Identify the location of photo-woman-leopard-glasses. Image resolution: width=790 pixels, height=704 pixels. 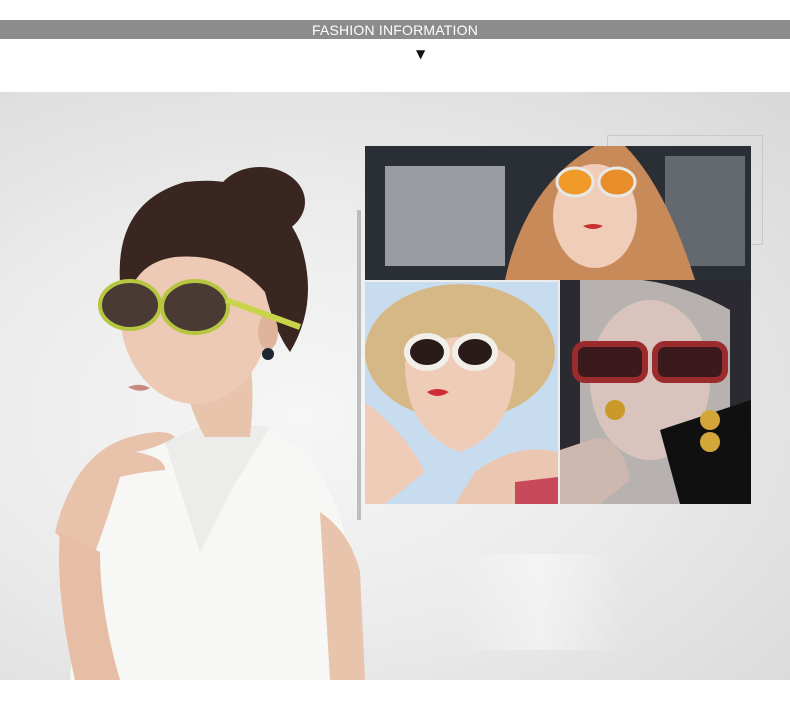
(655, 392).